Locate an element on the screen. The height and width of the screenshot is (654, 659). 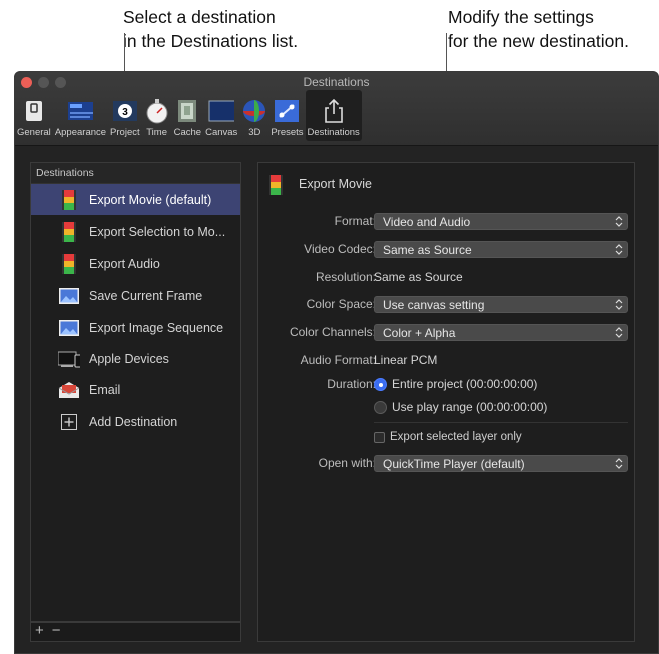
video-codec-label: Video Codec: is located at coordinates (340, 249).